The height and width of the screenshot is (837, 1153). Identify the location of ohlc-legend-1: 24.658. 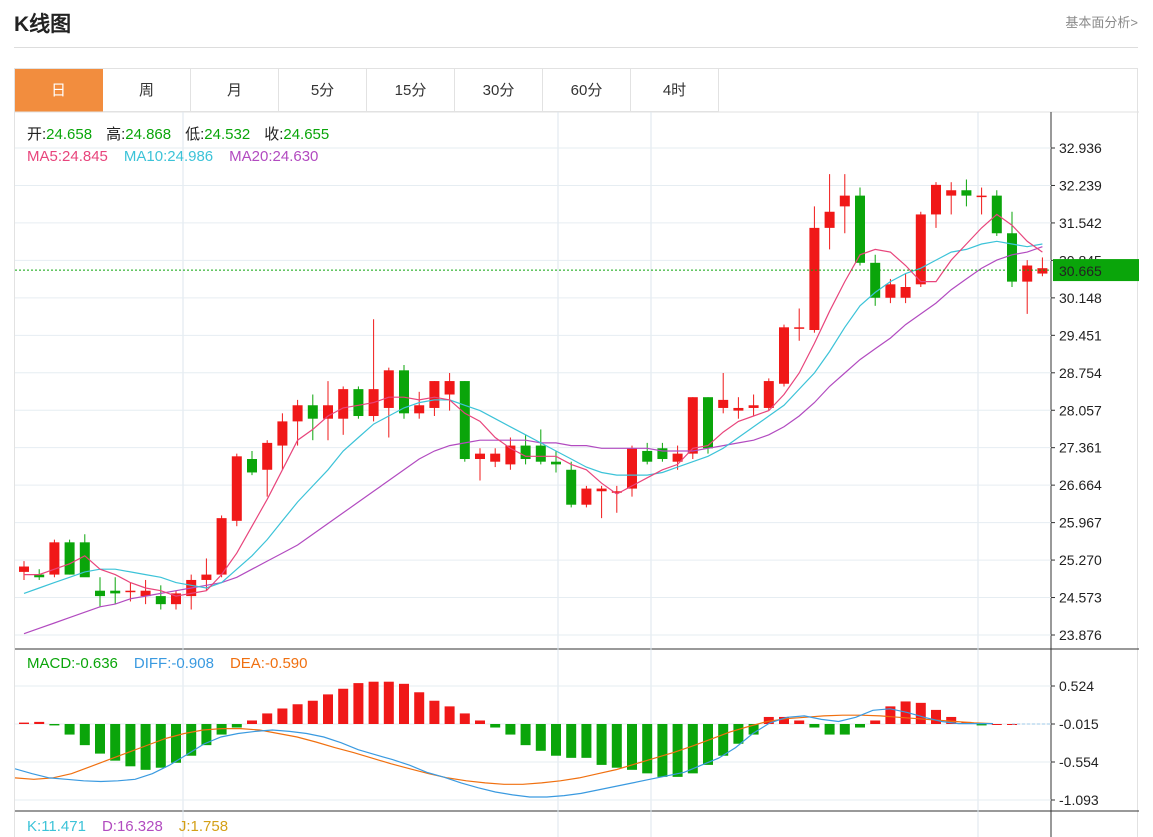
(69, 134).